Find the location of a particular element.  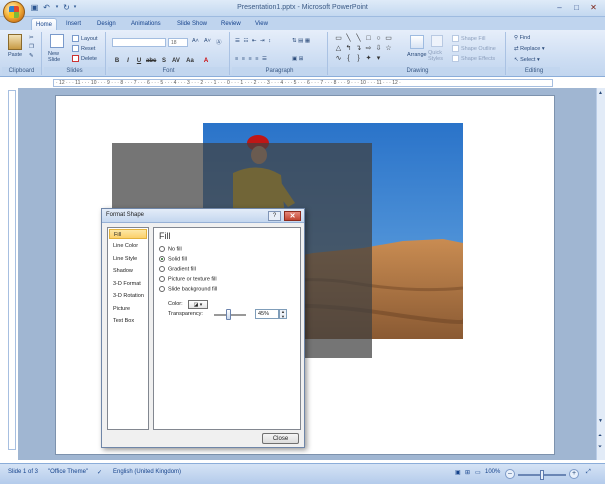

arrange-icon is located at coordinates (417, 42).